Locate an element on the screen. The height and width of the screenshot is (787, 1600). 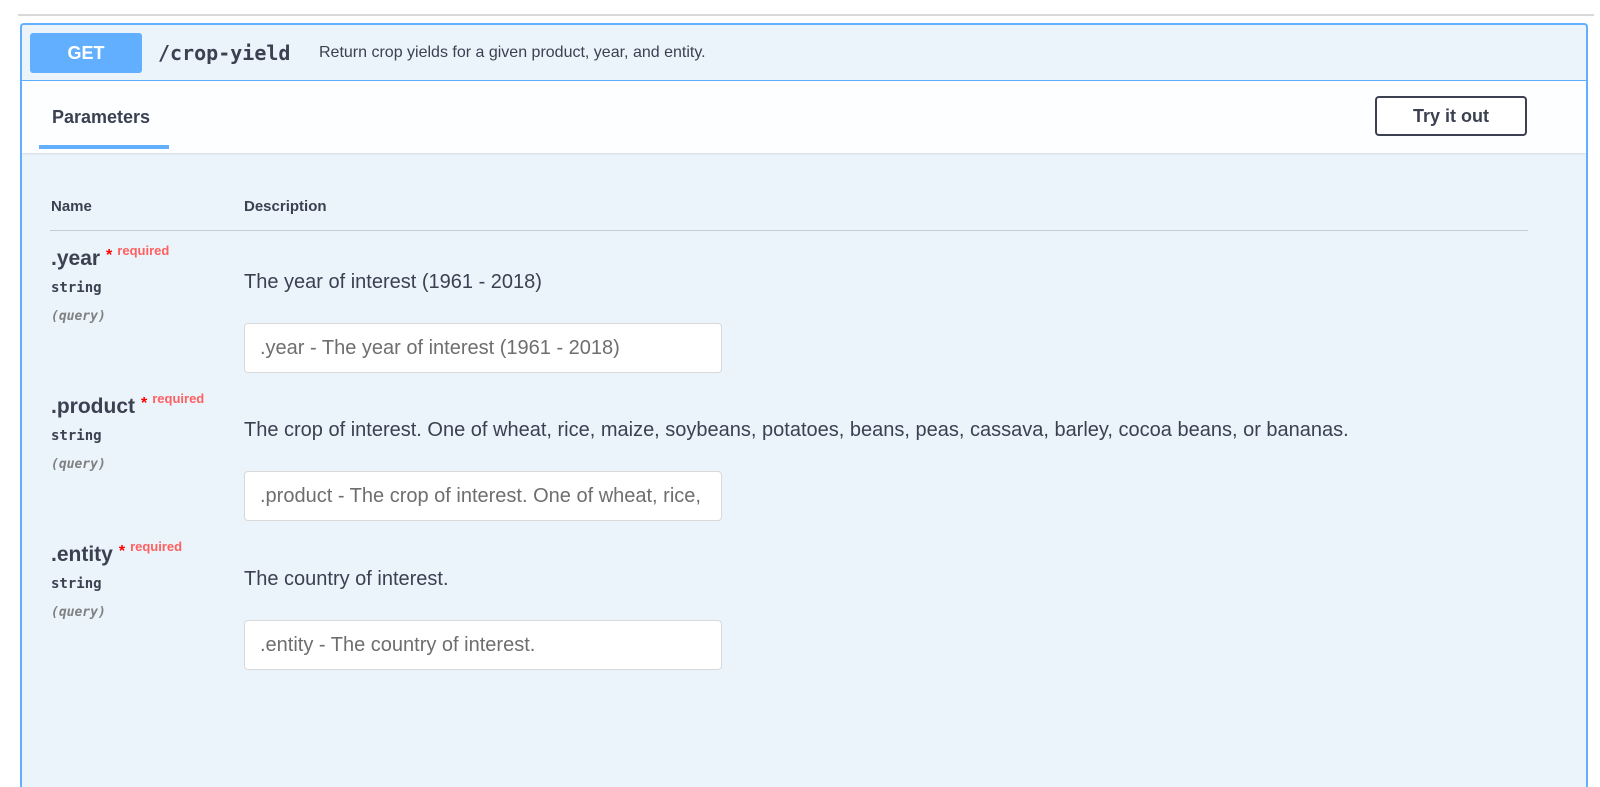
header-divider is located at coordinates (789, 230).